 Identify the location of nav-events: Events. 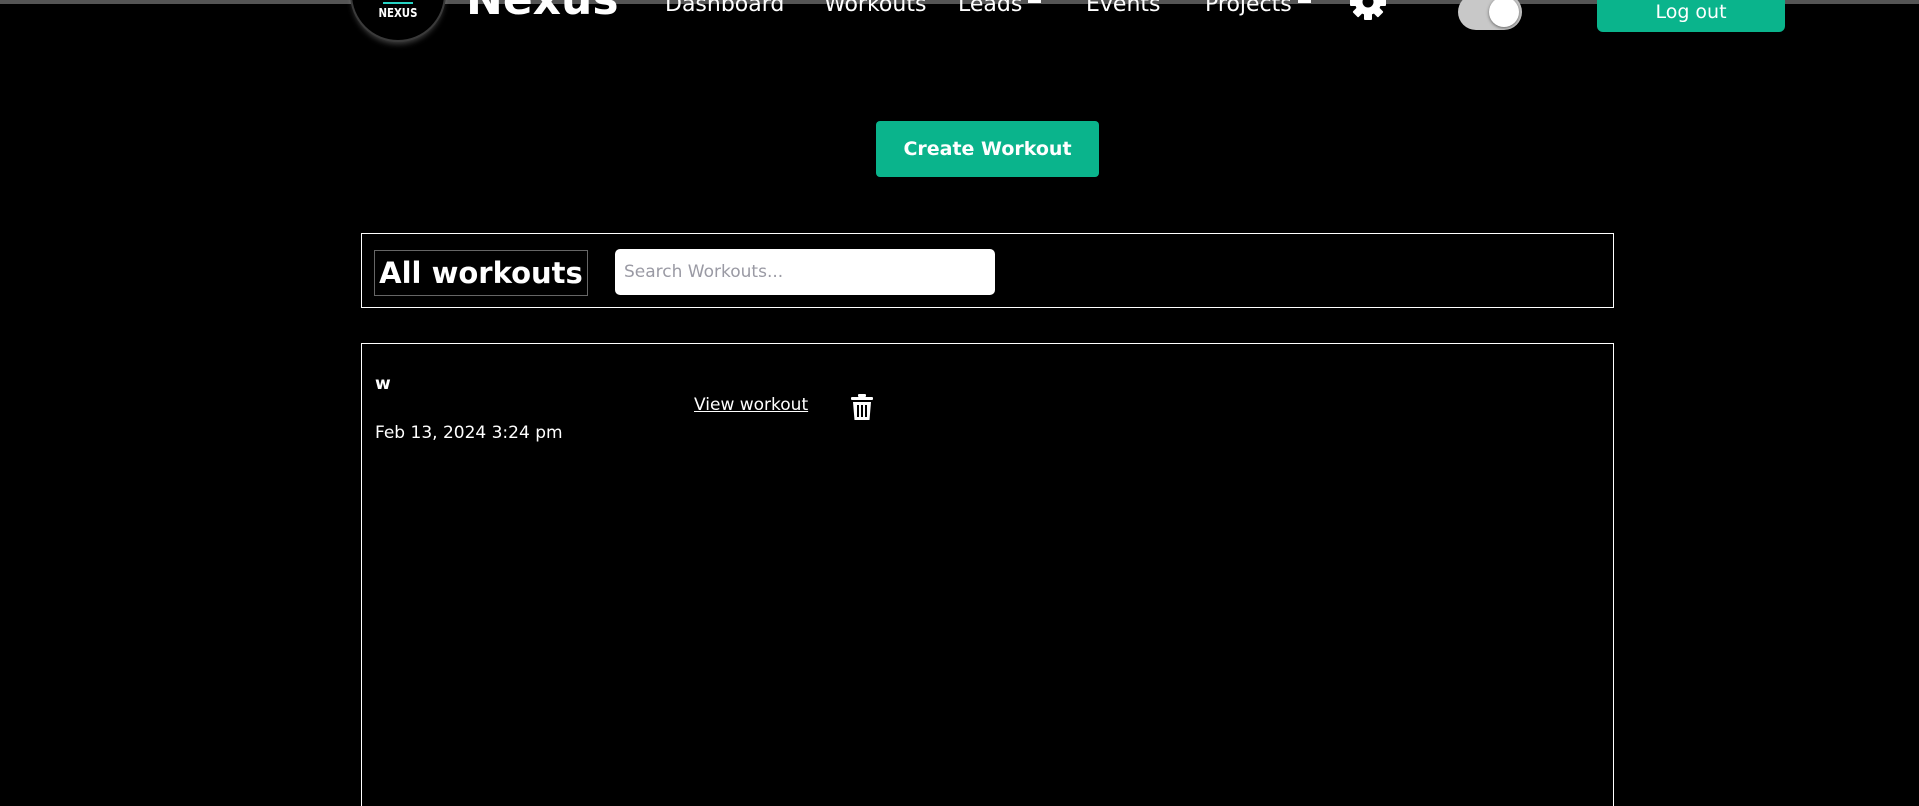
(1123, 8).